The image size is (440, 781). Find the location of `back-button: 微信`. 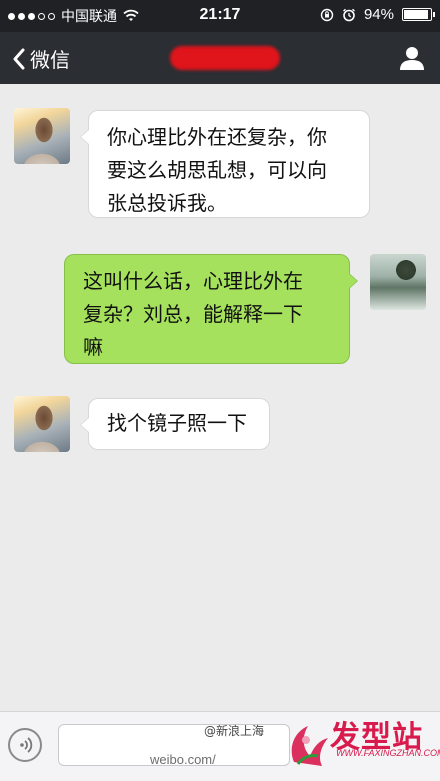

back-button: 微信 is located at coordinates (41, 58).